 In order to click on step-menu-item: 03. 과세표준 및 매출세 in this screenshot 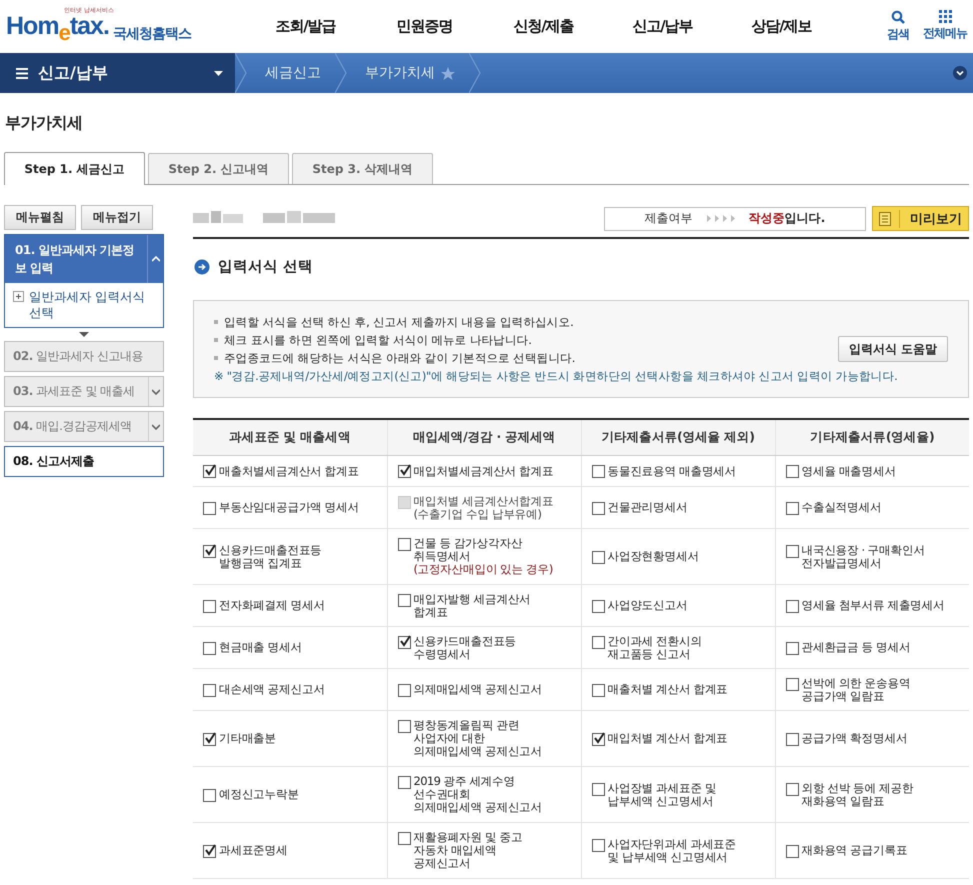, I will do `click(84, 391)`.